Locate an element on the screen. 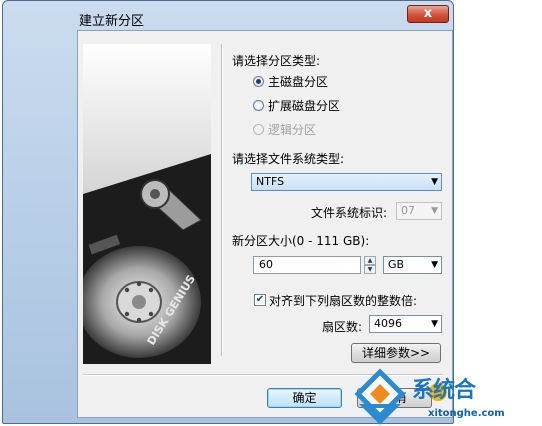 This screenshot has width=542, height=426. close-button: x is located at coordinates (428, 14).